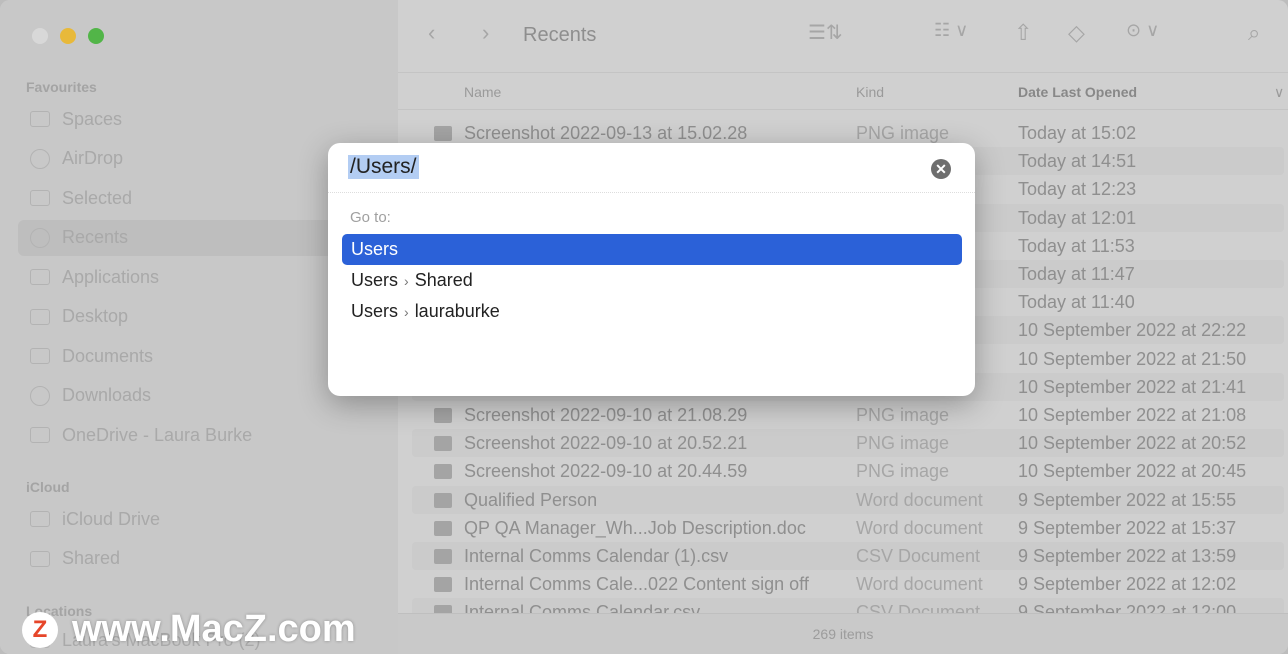 This screenshot has width=1288, height=654. Describe the element at coordinates (431, 33) in the screenshot. I see `back-button: ‹` at that location.